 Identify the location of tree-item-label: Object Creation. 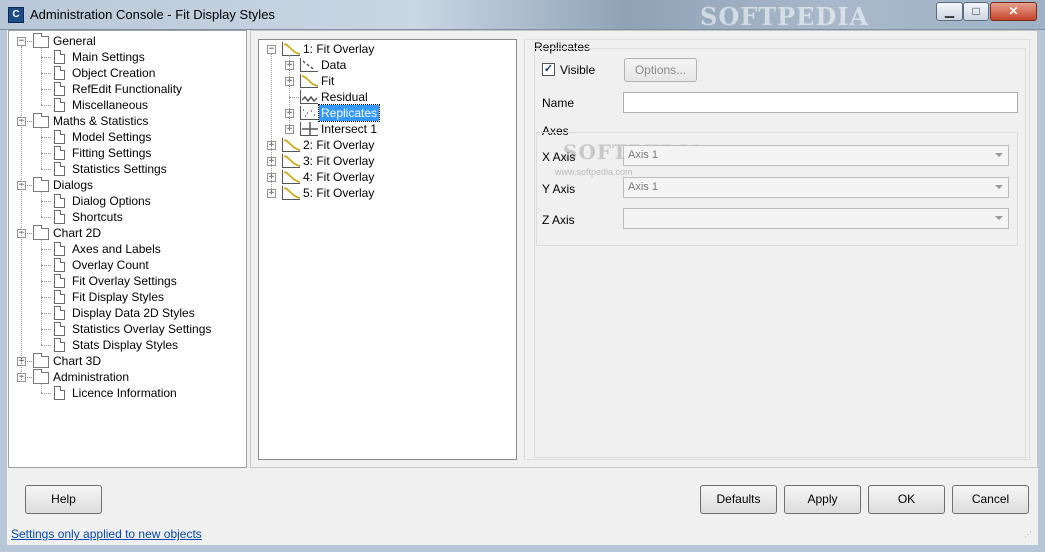
(114, 73).